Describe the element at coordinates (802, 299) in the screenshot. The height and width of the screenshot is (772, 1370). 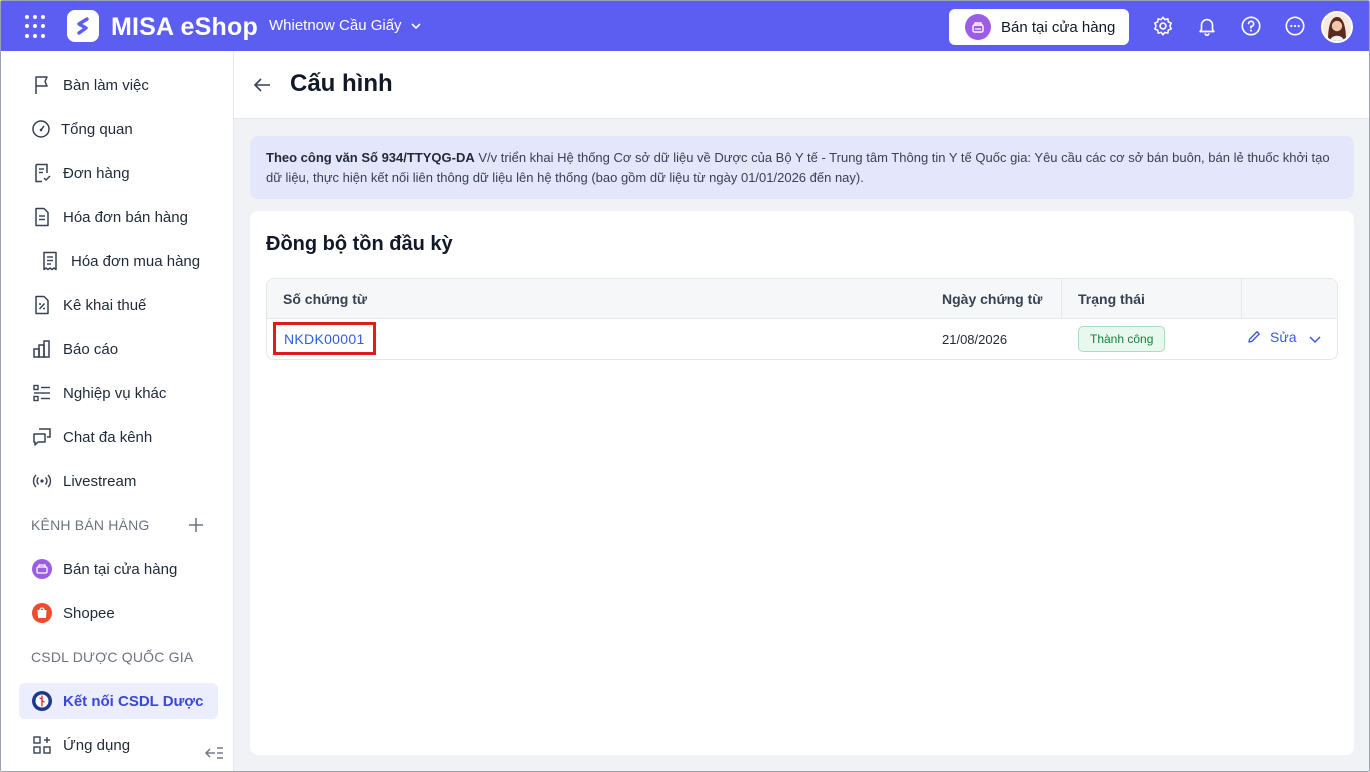
I see `table-header: Số chứng từ Ngày chứng từ Trạng thái` at that location.